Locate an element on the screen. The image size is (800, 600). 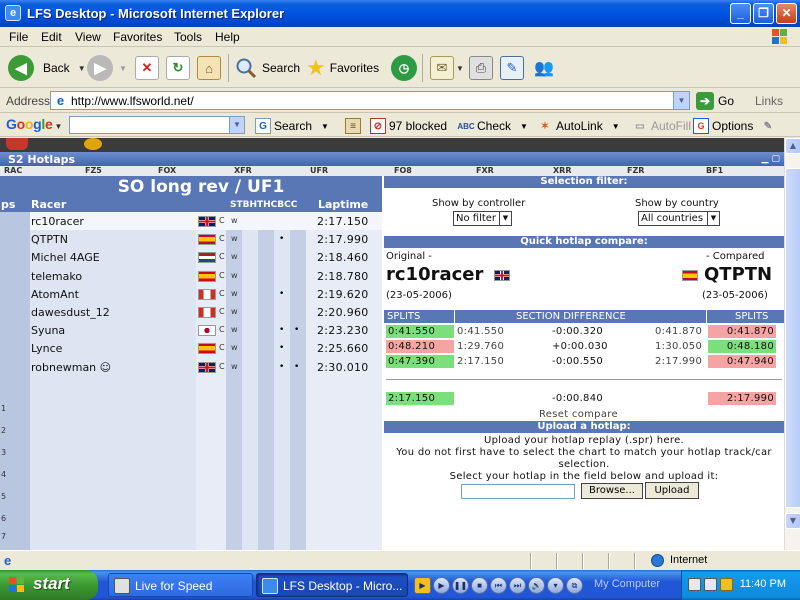
laptime: 2:25.660 is located at coordinates (343, 348).